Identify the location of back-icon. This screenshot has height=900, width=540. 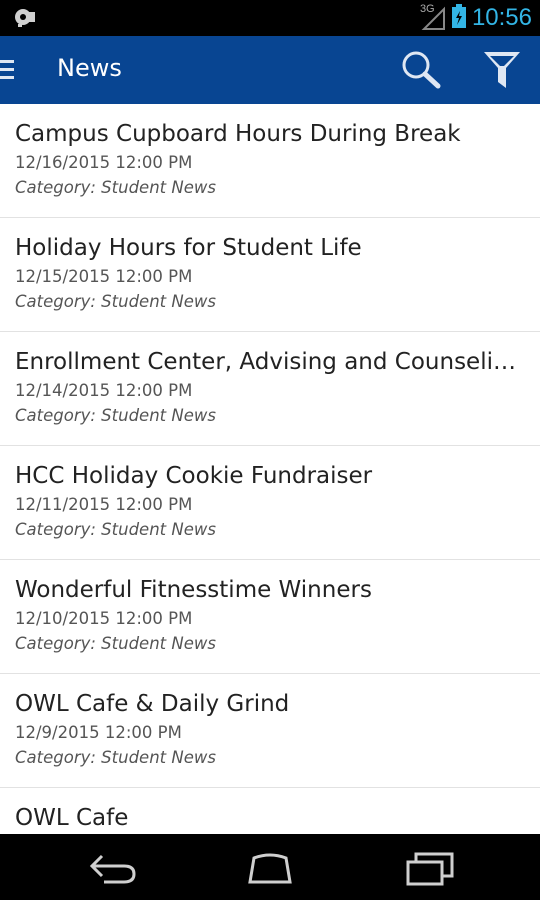
(112, 869).